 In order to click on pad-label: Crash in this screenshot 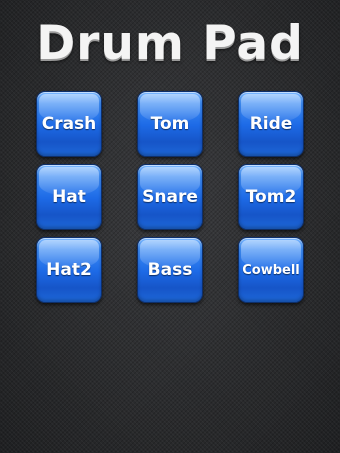, I will do `click(69, 124)`.